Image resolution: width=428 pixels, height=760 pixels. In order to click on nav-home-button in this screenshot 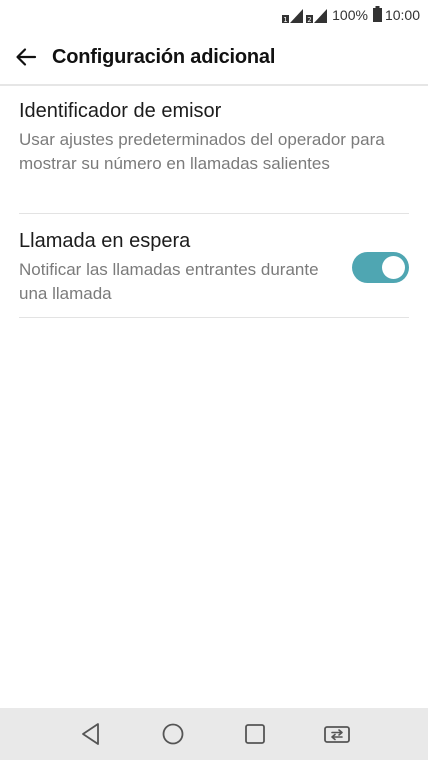, I will do `click(173, 734)`.